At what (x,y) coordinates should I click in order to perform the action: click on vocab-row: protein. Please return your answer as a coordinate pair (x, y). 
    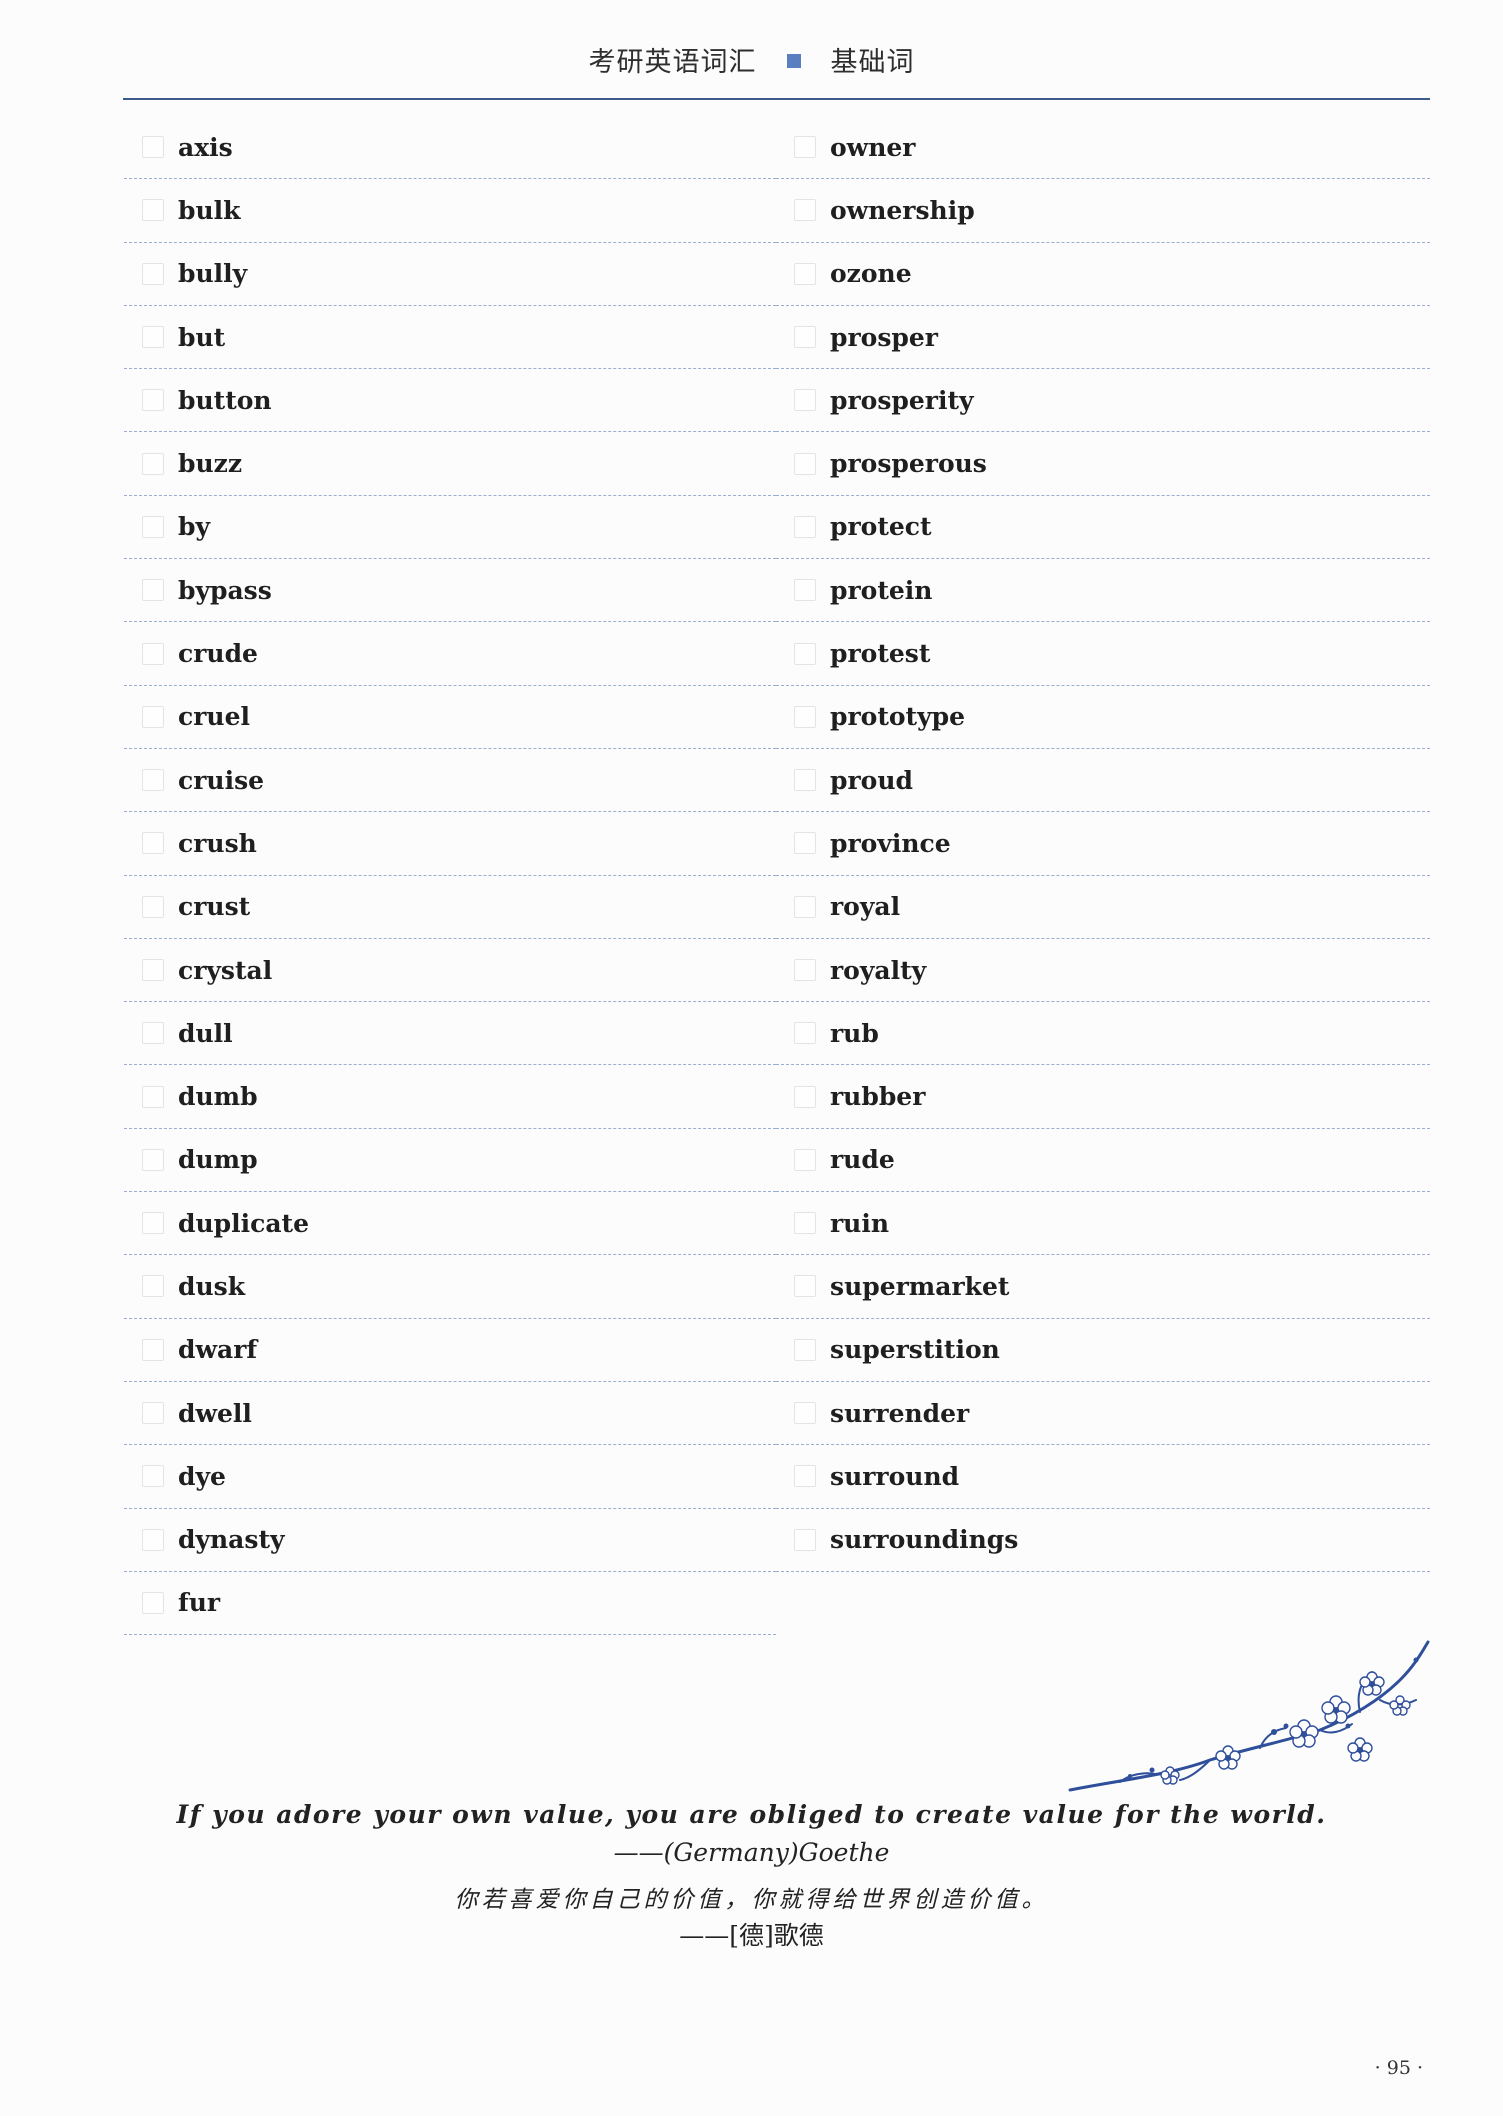
    Looking at the image, I should click on (1103, 591).